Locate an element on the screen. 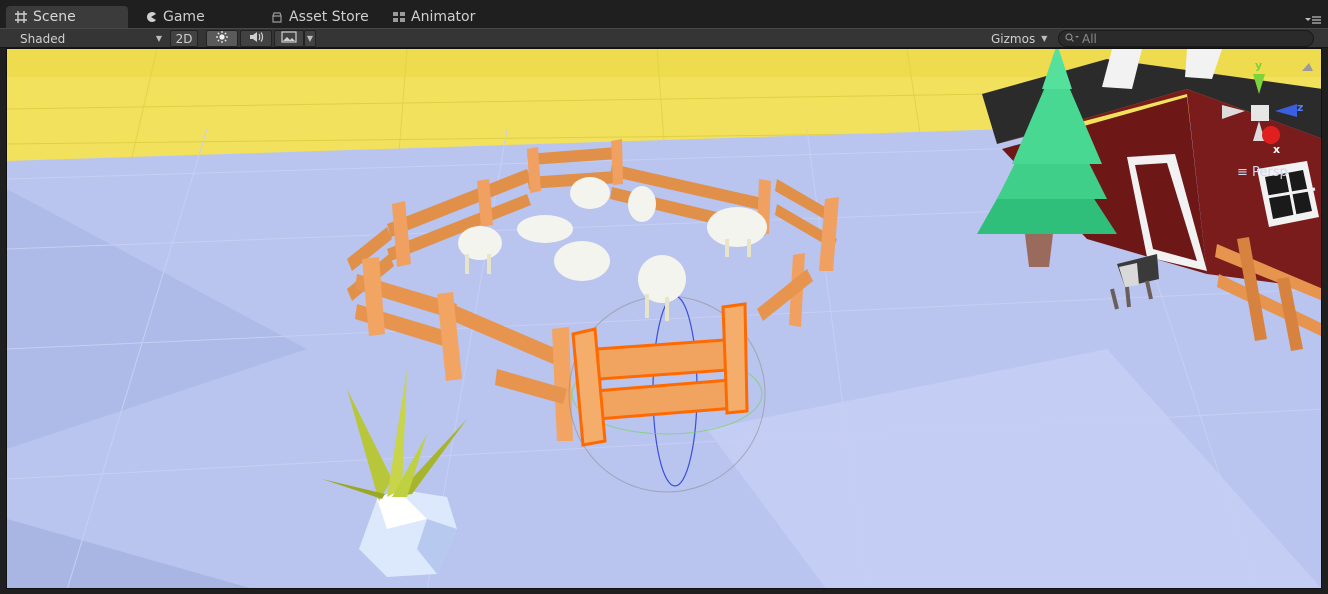 This screenshot has width=1328, height=594. gizmo-y-label: y is located at coordinates (1259, 65).